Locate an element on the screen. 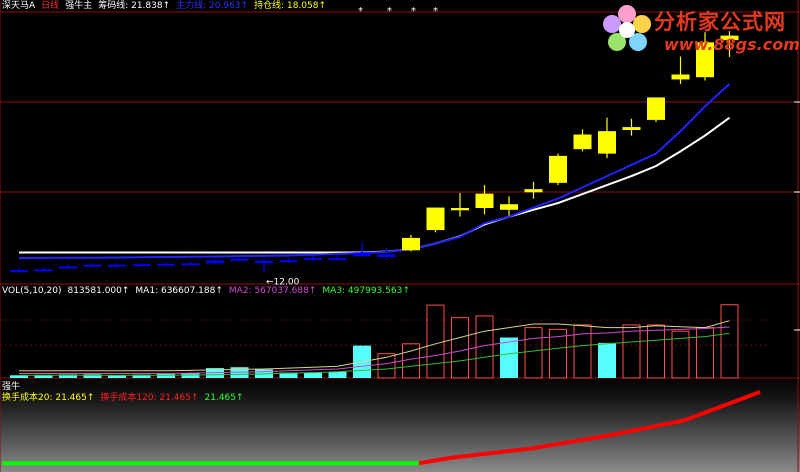 This screenshot has height=472, width=800. flower-logo-icon is located at coordinates (627, 28).